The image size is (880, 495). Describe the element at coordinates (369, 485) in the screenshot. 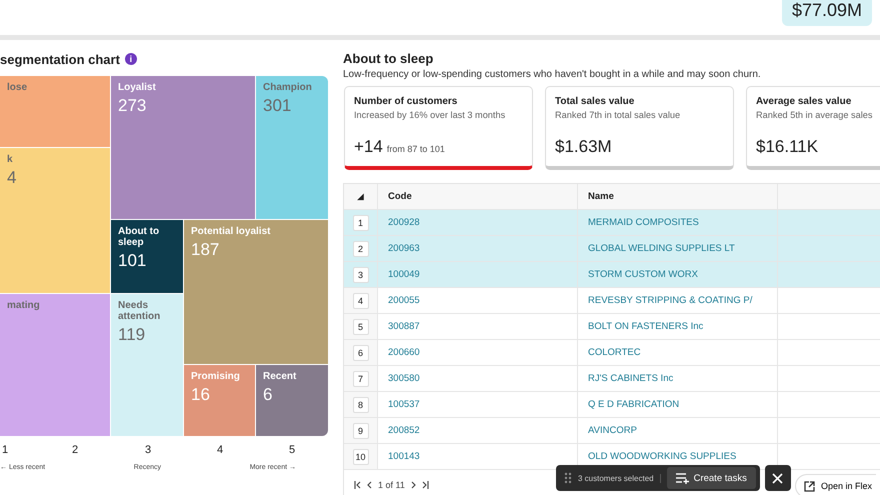

I see `previous-page-icon` at that location.